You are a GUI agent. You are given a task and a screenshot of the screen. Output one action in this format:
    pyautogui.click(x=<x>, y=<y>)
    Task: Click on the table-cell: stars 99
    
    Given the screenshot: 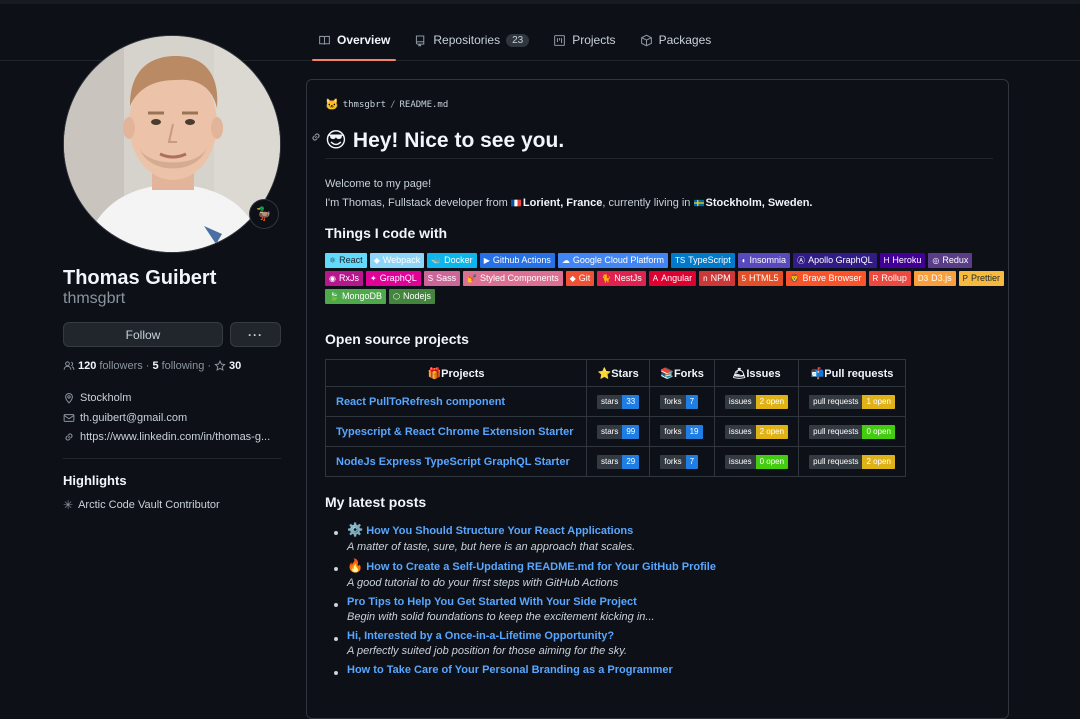 What is the action you would take?
    pyautogui.click(x=618, y=431)
    